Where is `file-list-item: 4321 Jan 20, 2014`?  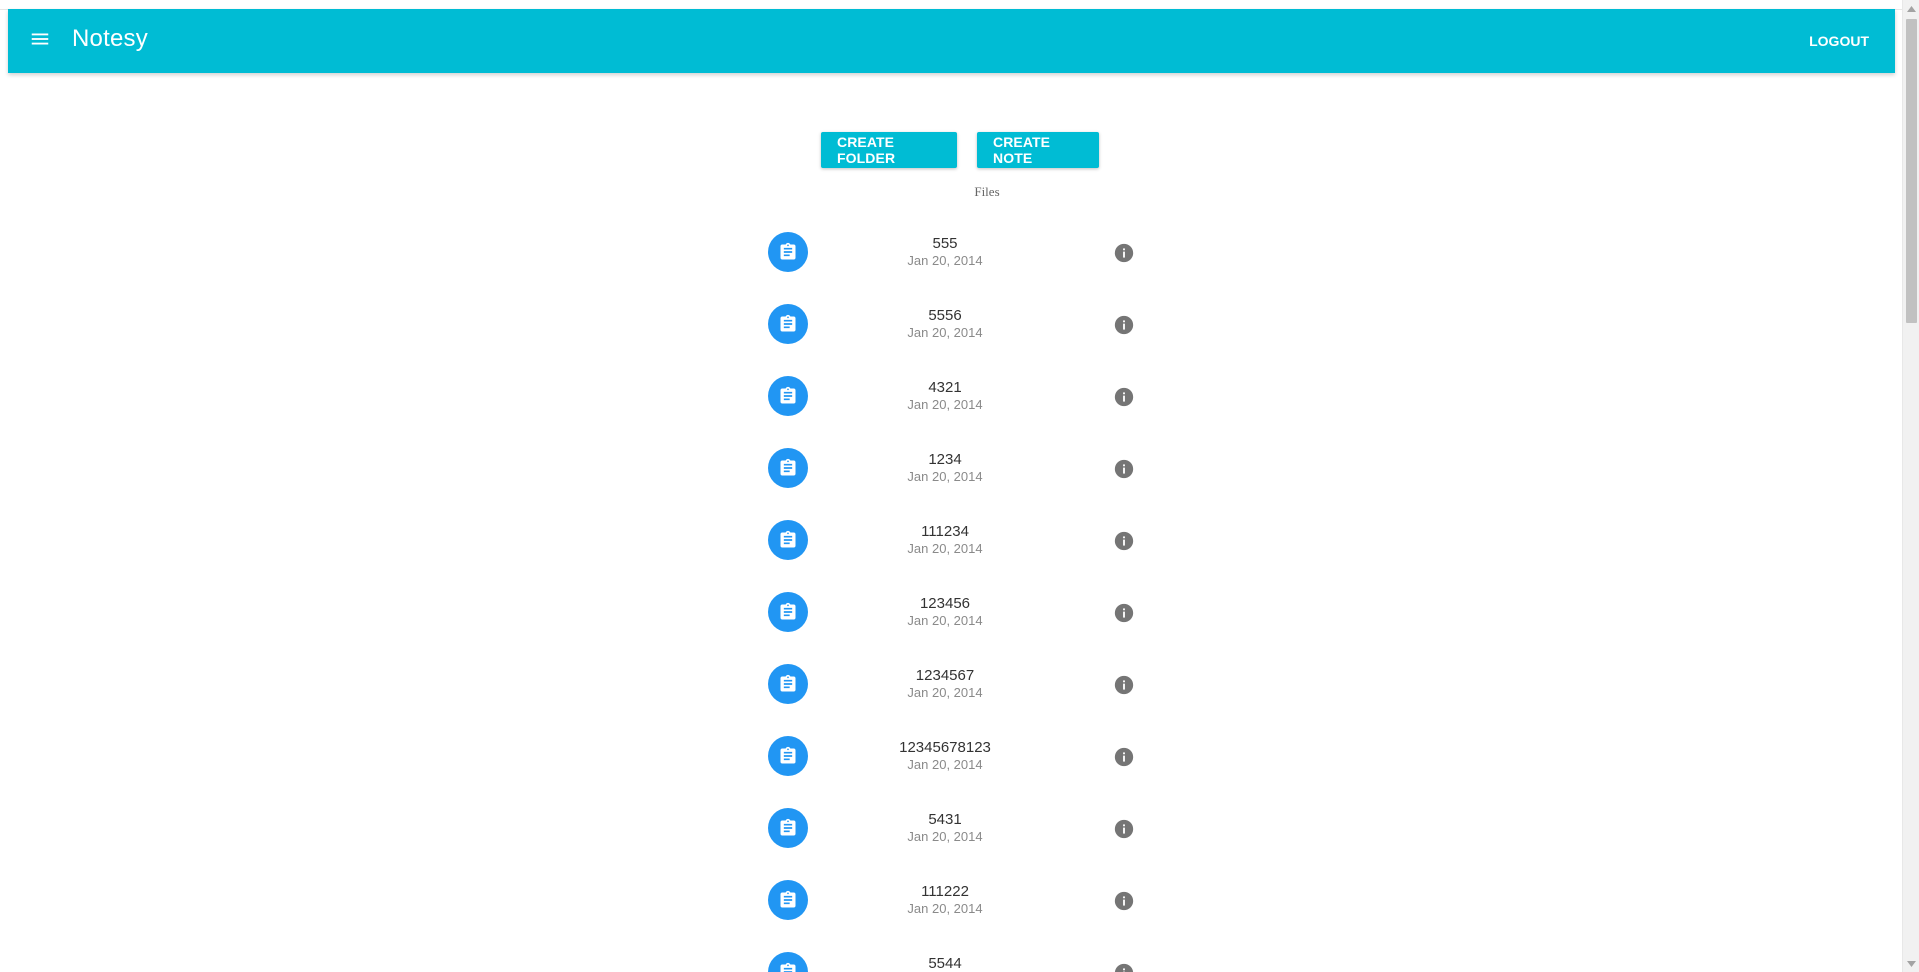
file-list-item: 4321 Jan 20, 2014 is located at coordinates (955, 404).